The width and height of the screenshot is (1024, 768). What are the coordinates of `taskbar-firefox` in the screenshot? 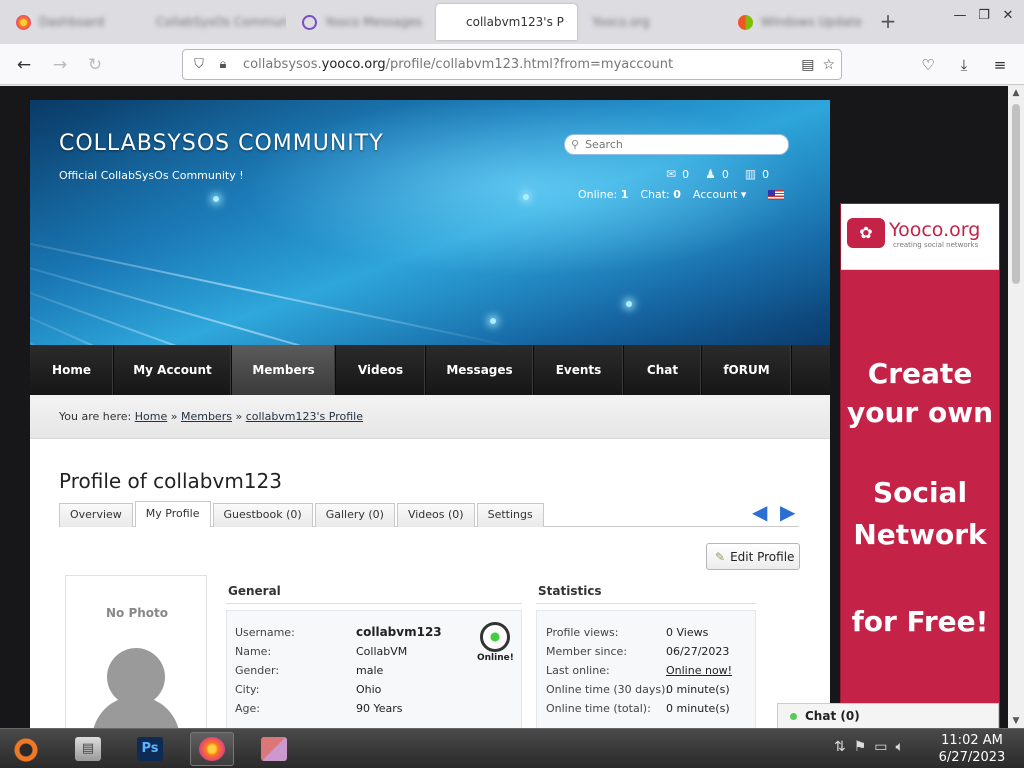 It's located at (212, 749).